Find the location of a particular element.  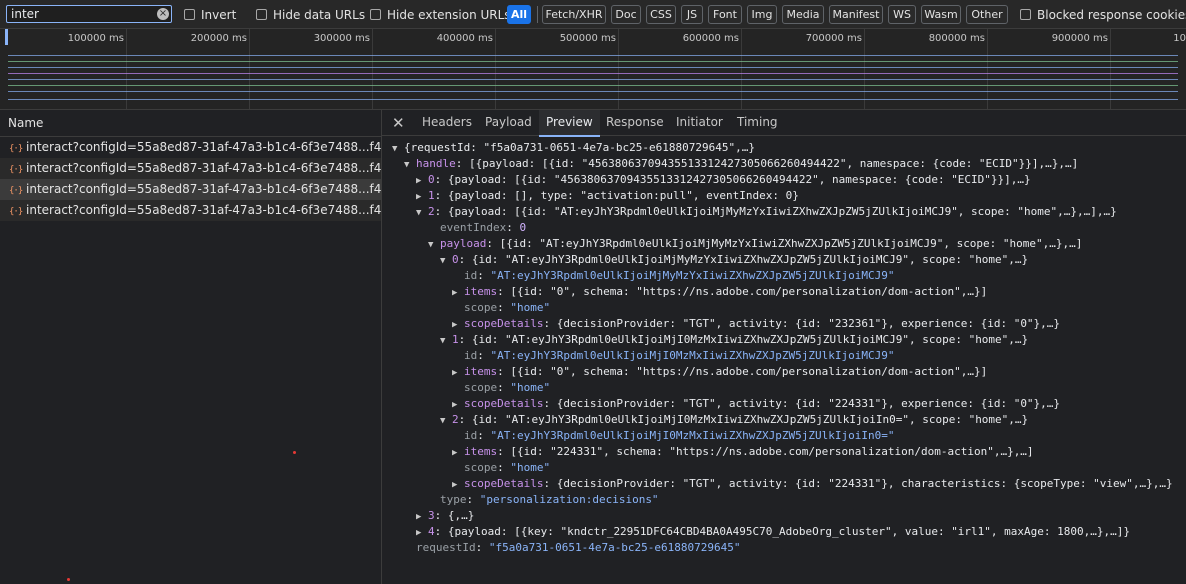

close-icon: ✕ is located at coordinates (398, 123).